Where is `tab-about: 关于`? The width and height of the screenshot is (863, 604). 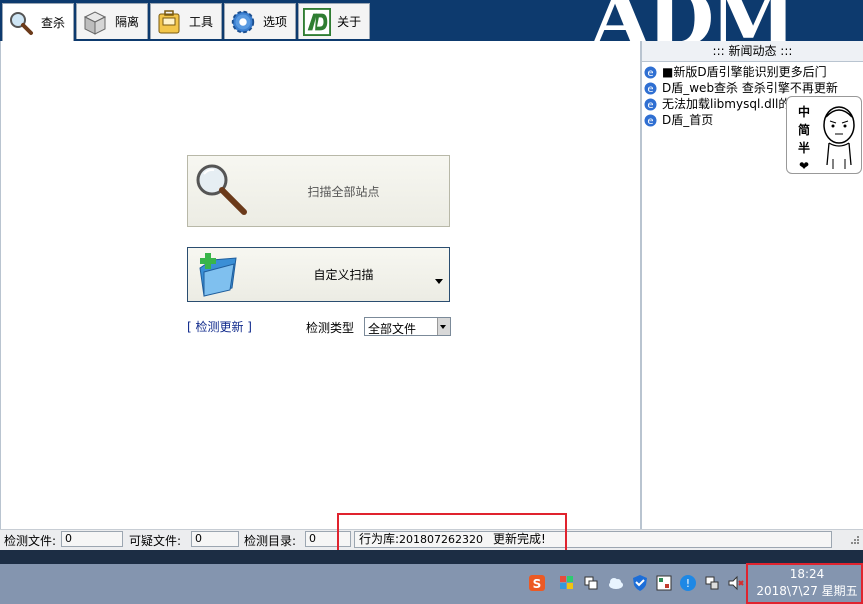
tab-about: 关于 is located at coordinates (334, 21).